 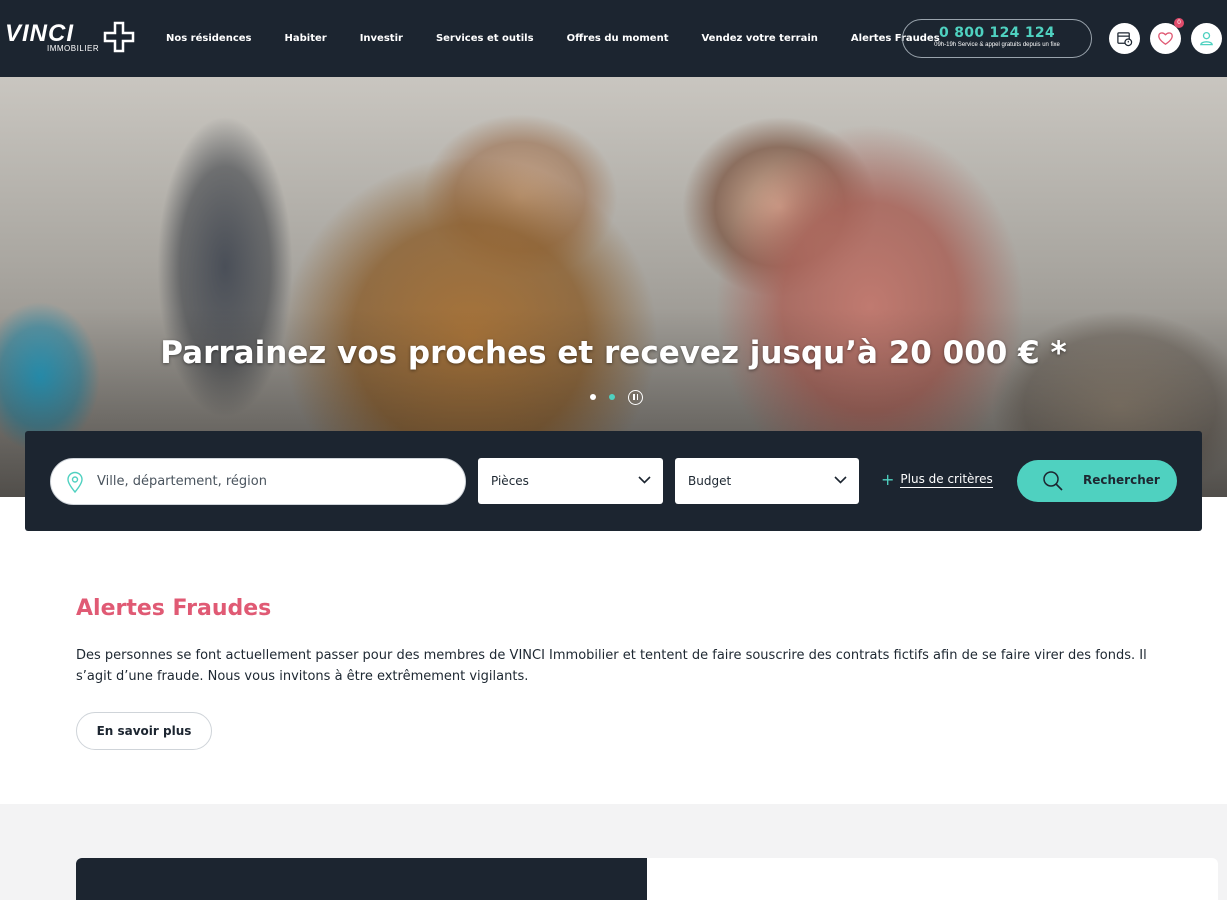 I want to click on search-icon, so click(x=1053, y=481).